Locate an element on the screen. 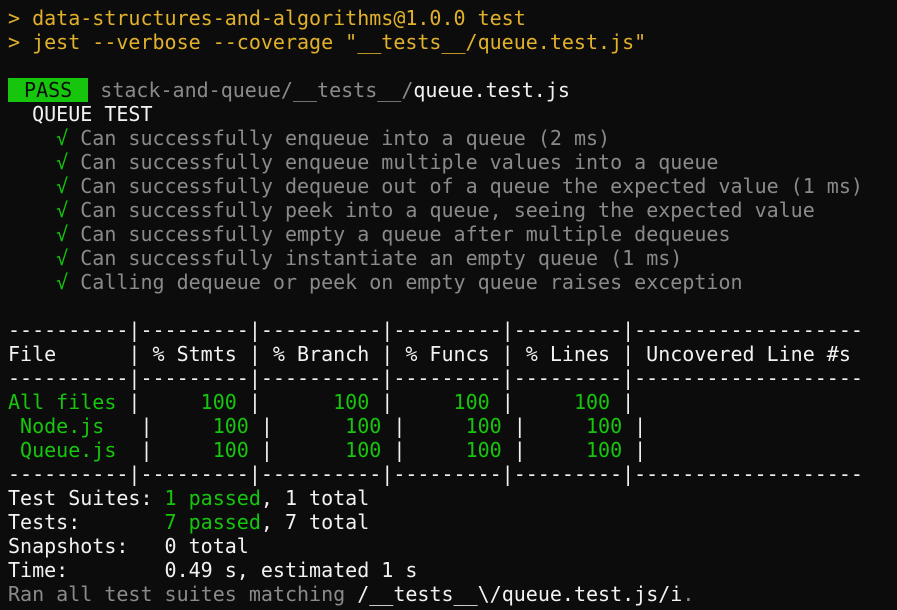 The image size is (897, 610). time-value: 0.49 s, estimated 1 s is located at coordinates (291, 570).